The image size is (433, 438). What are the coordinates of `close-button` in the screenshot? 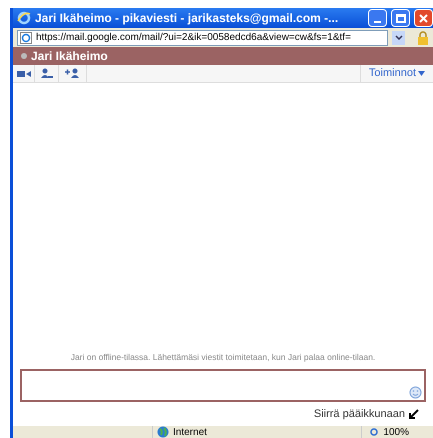 It's located at (423, 18).